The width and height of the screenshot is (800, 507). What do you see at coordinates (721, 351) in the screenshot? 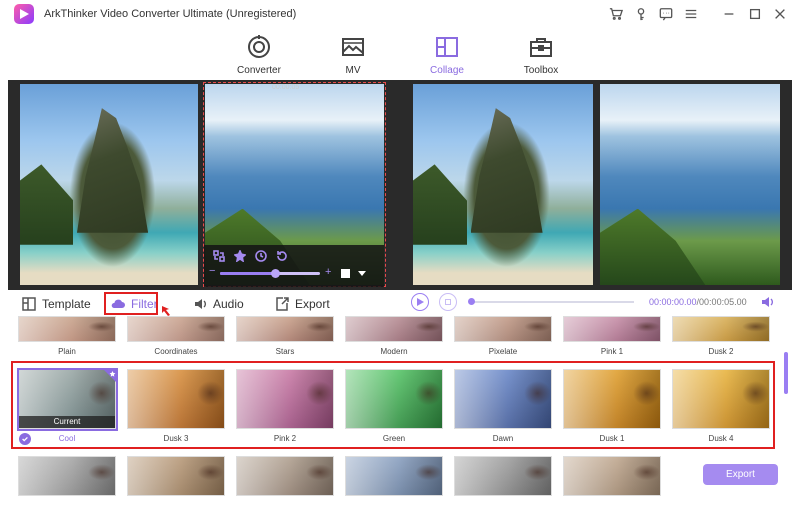
I see `filter-label-dusk-2: Dusk 2` at bounding box center [721, 351].